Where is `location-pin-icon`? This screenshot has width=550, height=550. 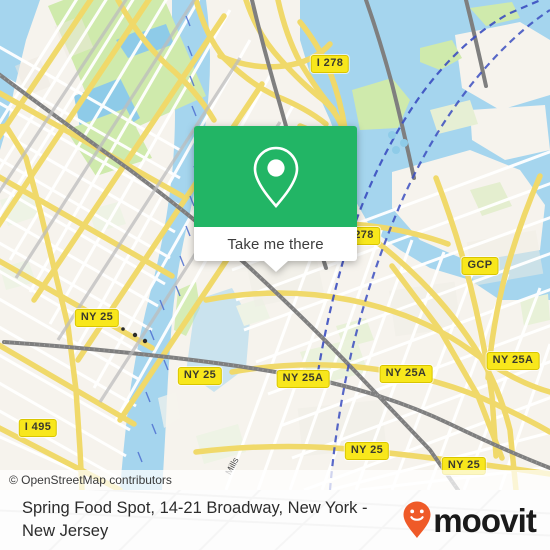 location-pin-icon is located at coordinates (275, 177).